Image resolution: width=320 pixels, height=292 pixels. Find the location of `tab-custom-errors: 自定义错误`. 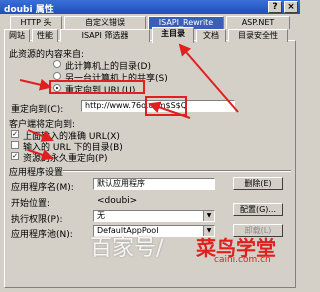

tab-custom-errors: 自定义错误 is located at coordinates (105, 22).